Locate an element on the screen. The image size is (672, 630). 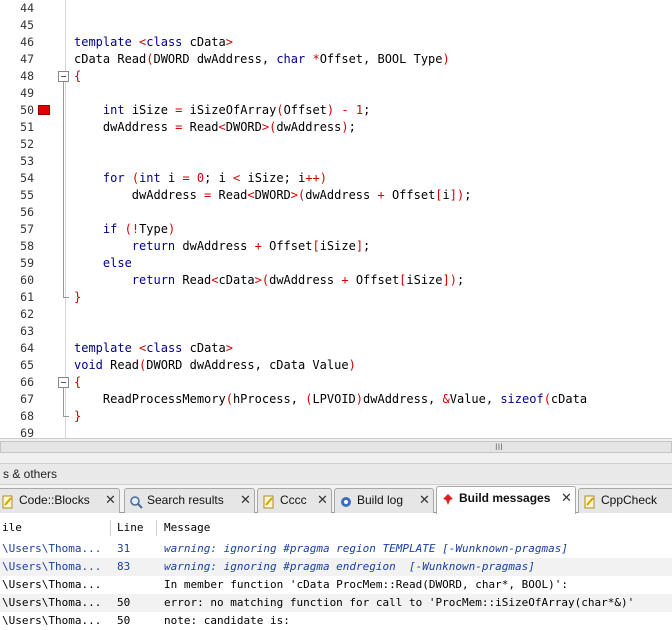
code-line-51: 51 dwAddress = Read<DWORD>(dwAddress); is located at coordinates (336, 127).